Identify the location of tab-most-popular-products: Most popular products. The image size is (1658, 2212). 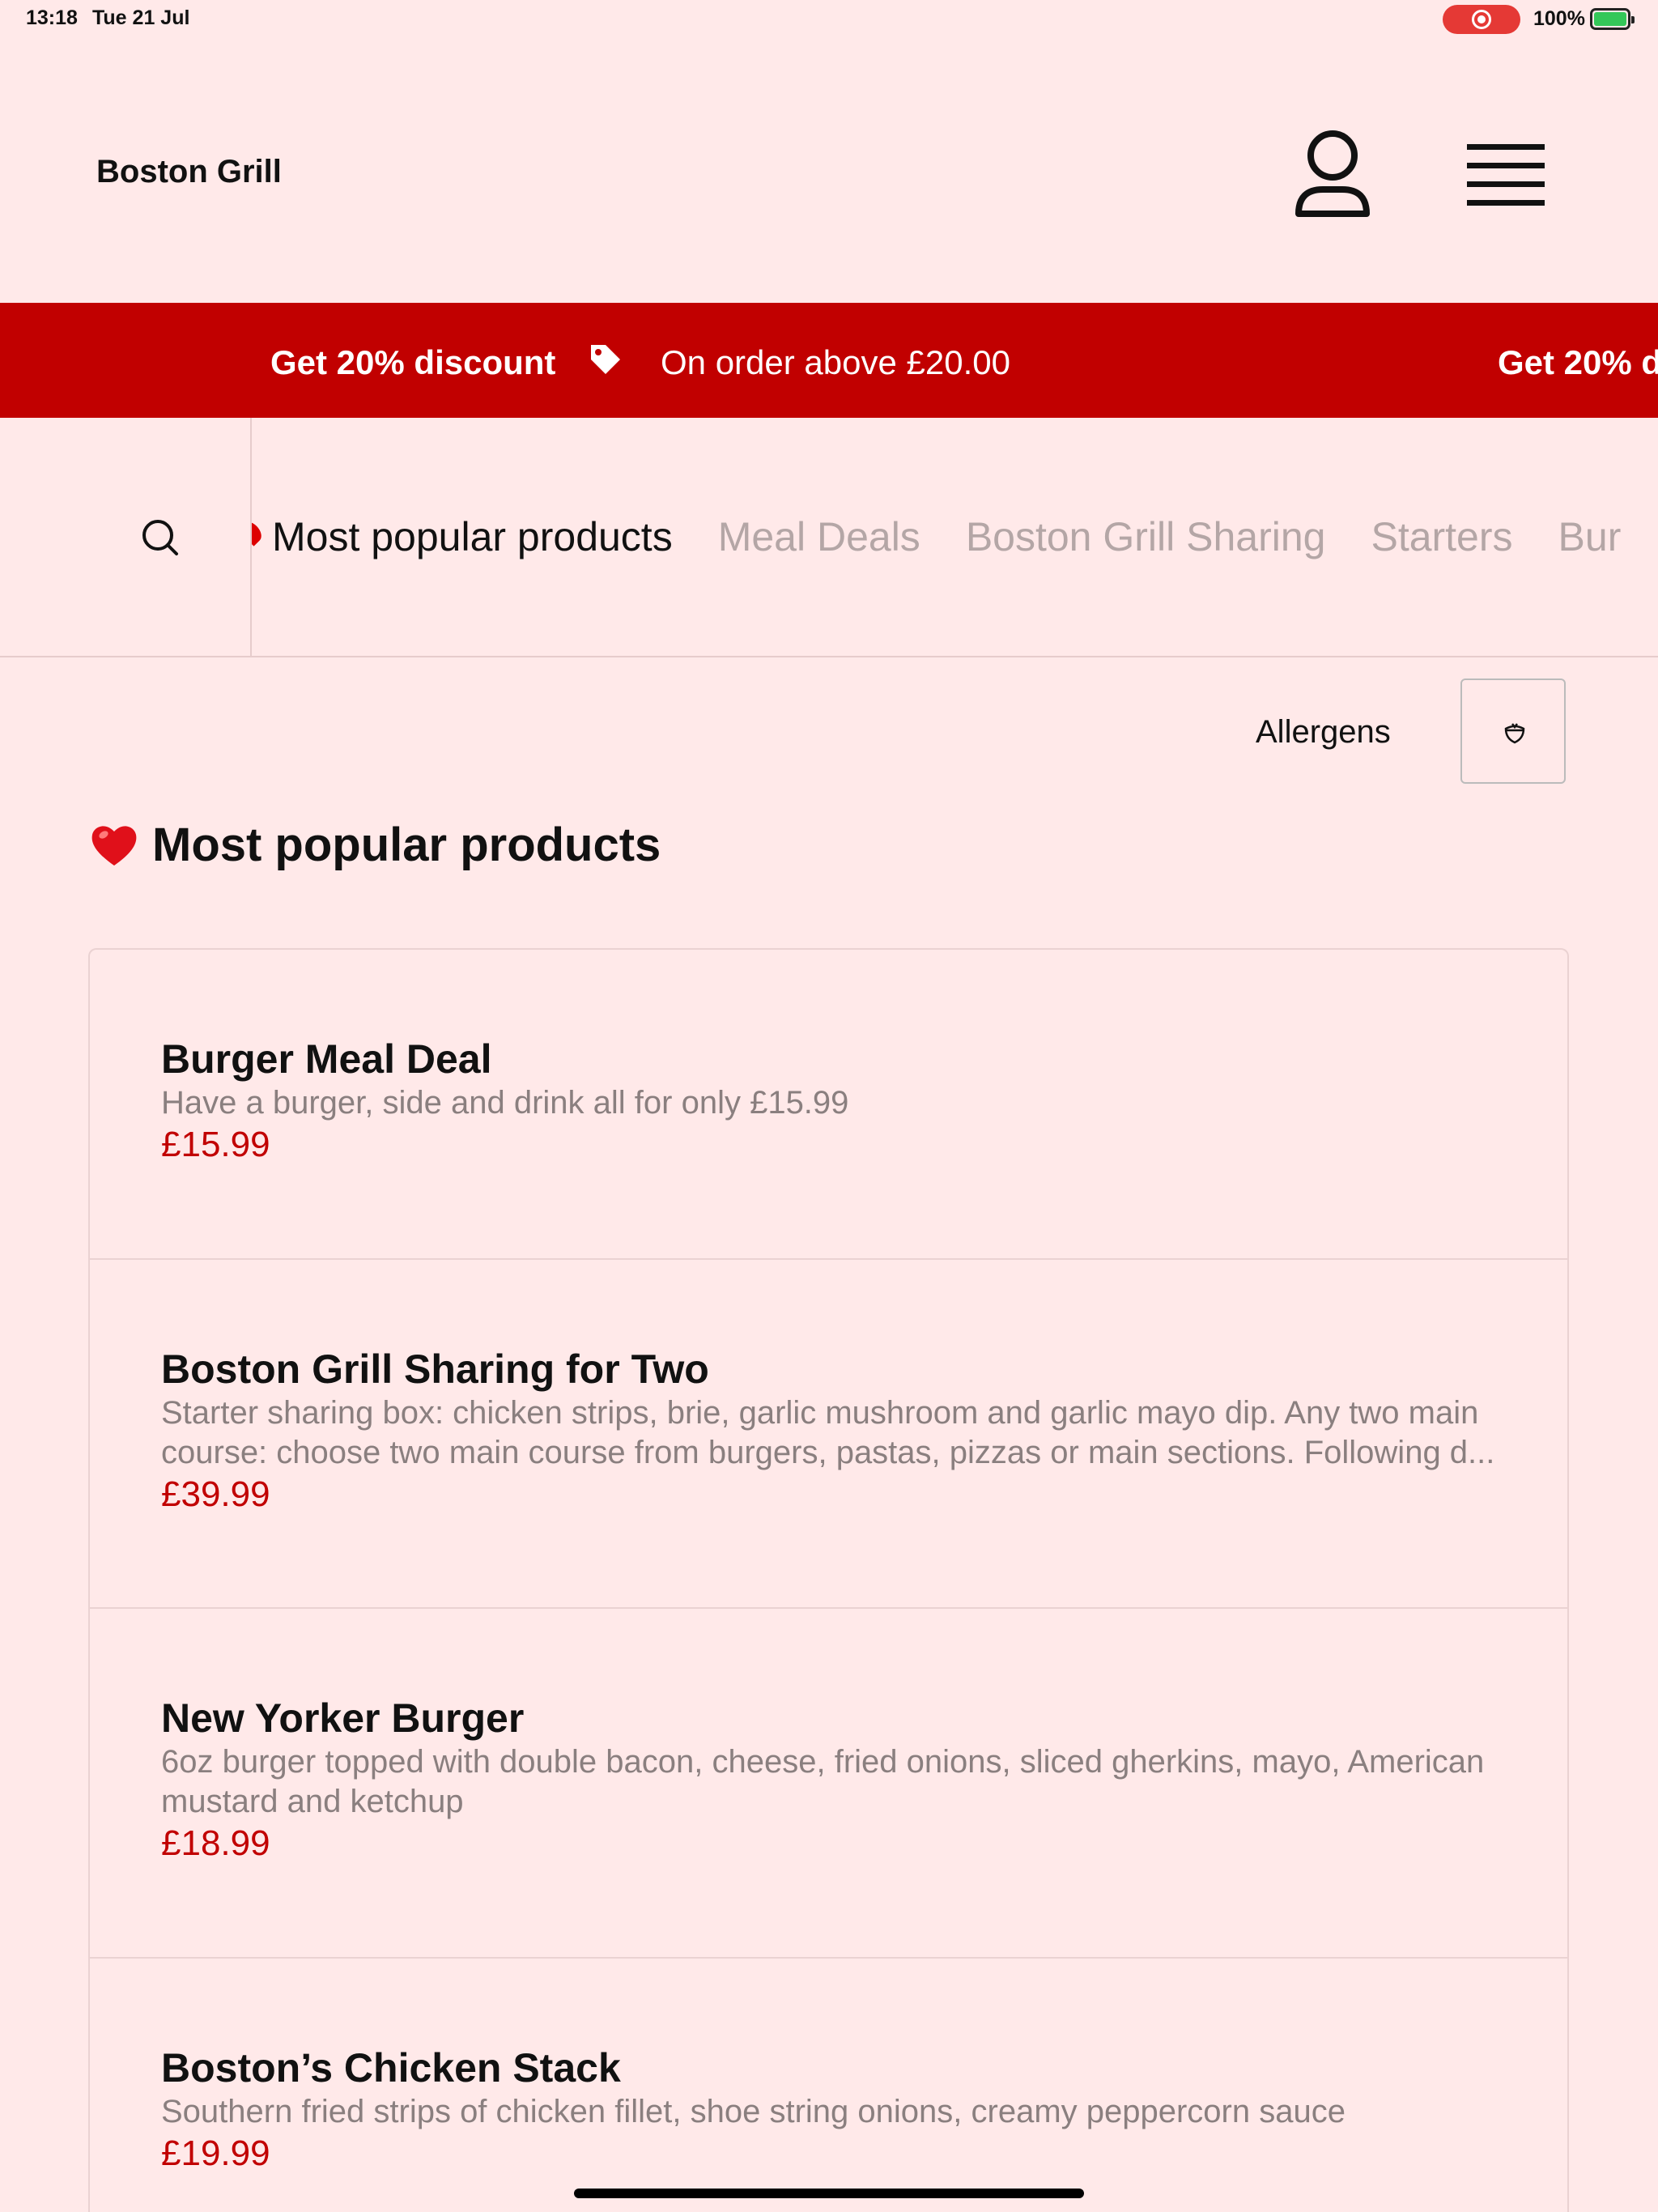
(472, 536).